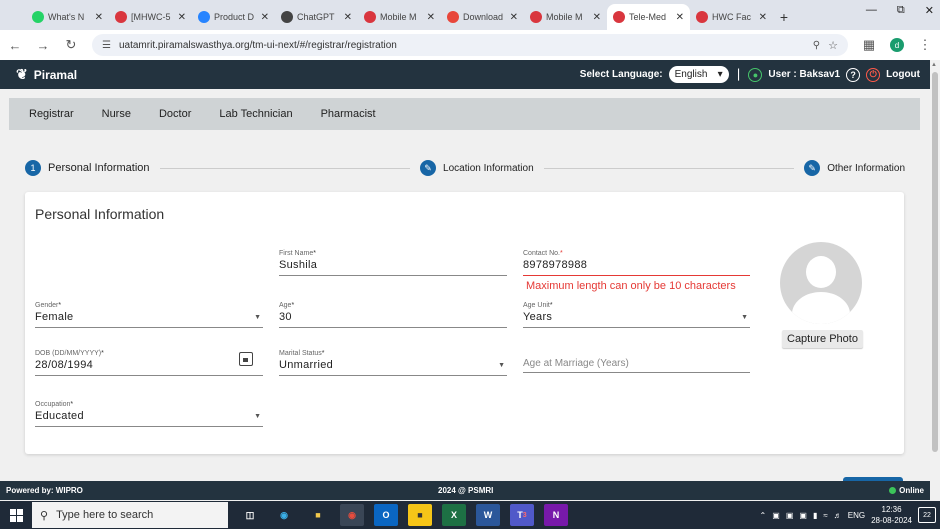 The height and width of the screenshot is (529, 940). Describe the element at coordinates (348, 114) in the screenshot. I see `role-tab-pharmacist: Pharmacist` at that location.